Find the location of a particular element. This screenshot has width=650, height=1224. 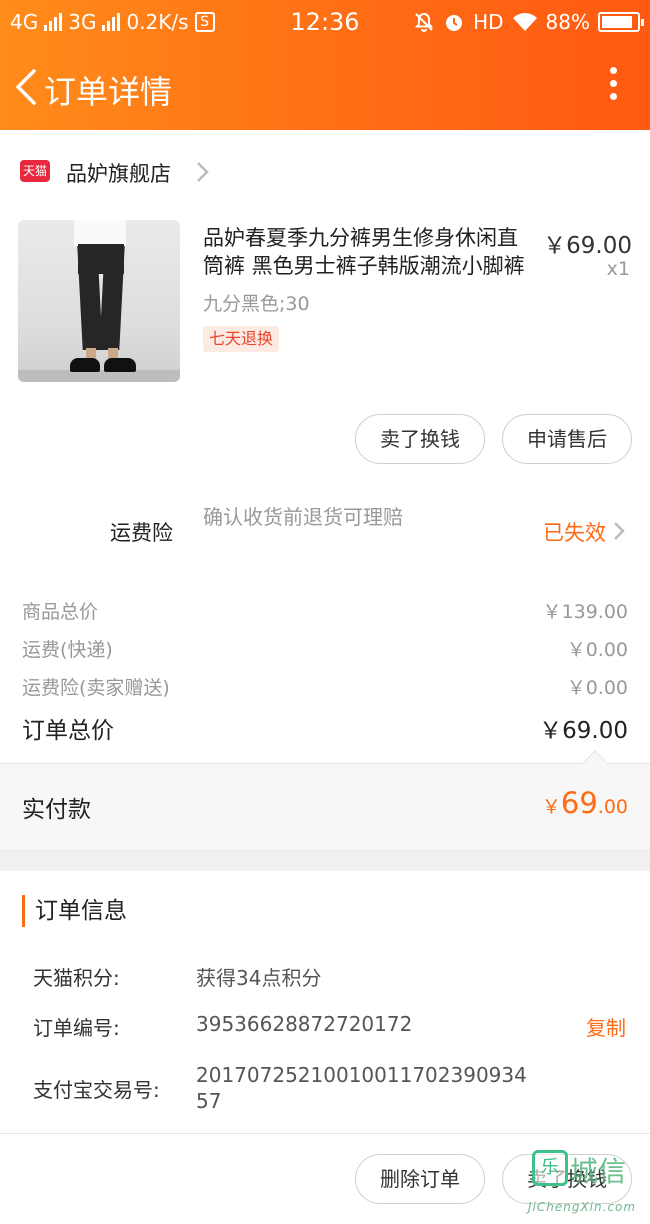

order-total-row: 订单总价 ￥69.00 is located at coordinates (325, 728).